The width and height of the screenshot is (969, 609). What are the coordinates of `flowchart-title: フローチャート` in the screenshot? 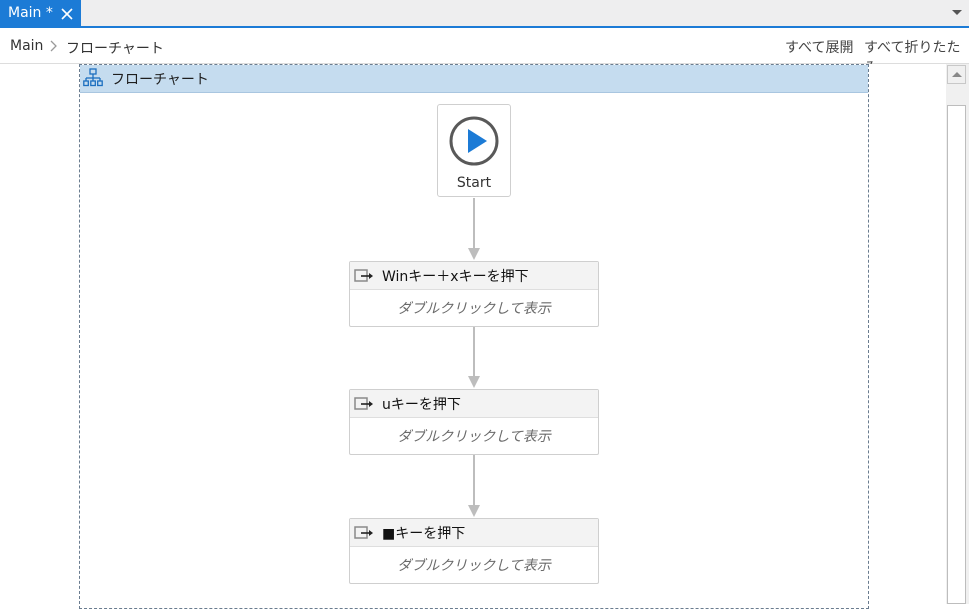 It's located at (160, 80).